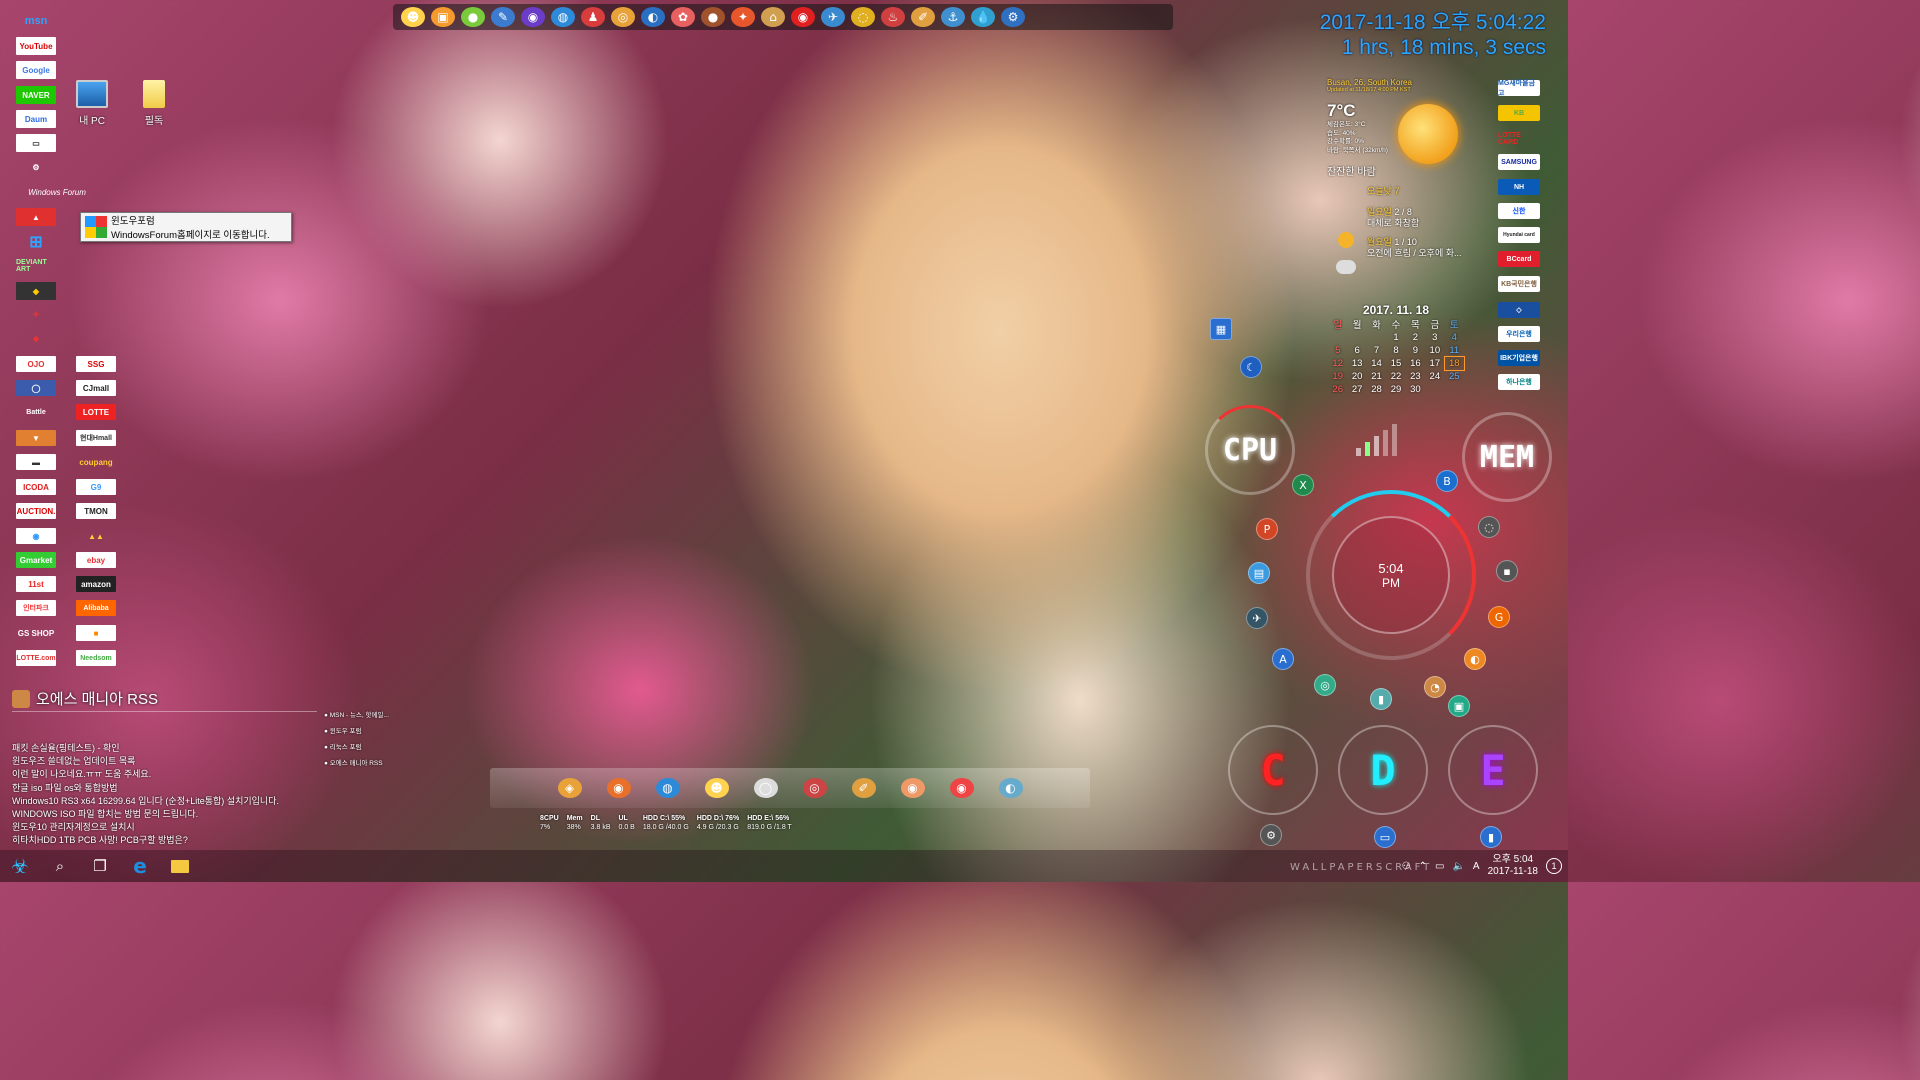  What do you see at coordinates (1519, 139) in the screenshot?
I see `bank-shortcut: LOTTE CARD` at bounding box center [1519, 139].